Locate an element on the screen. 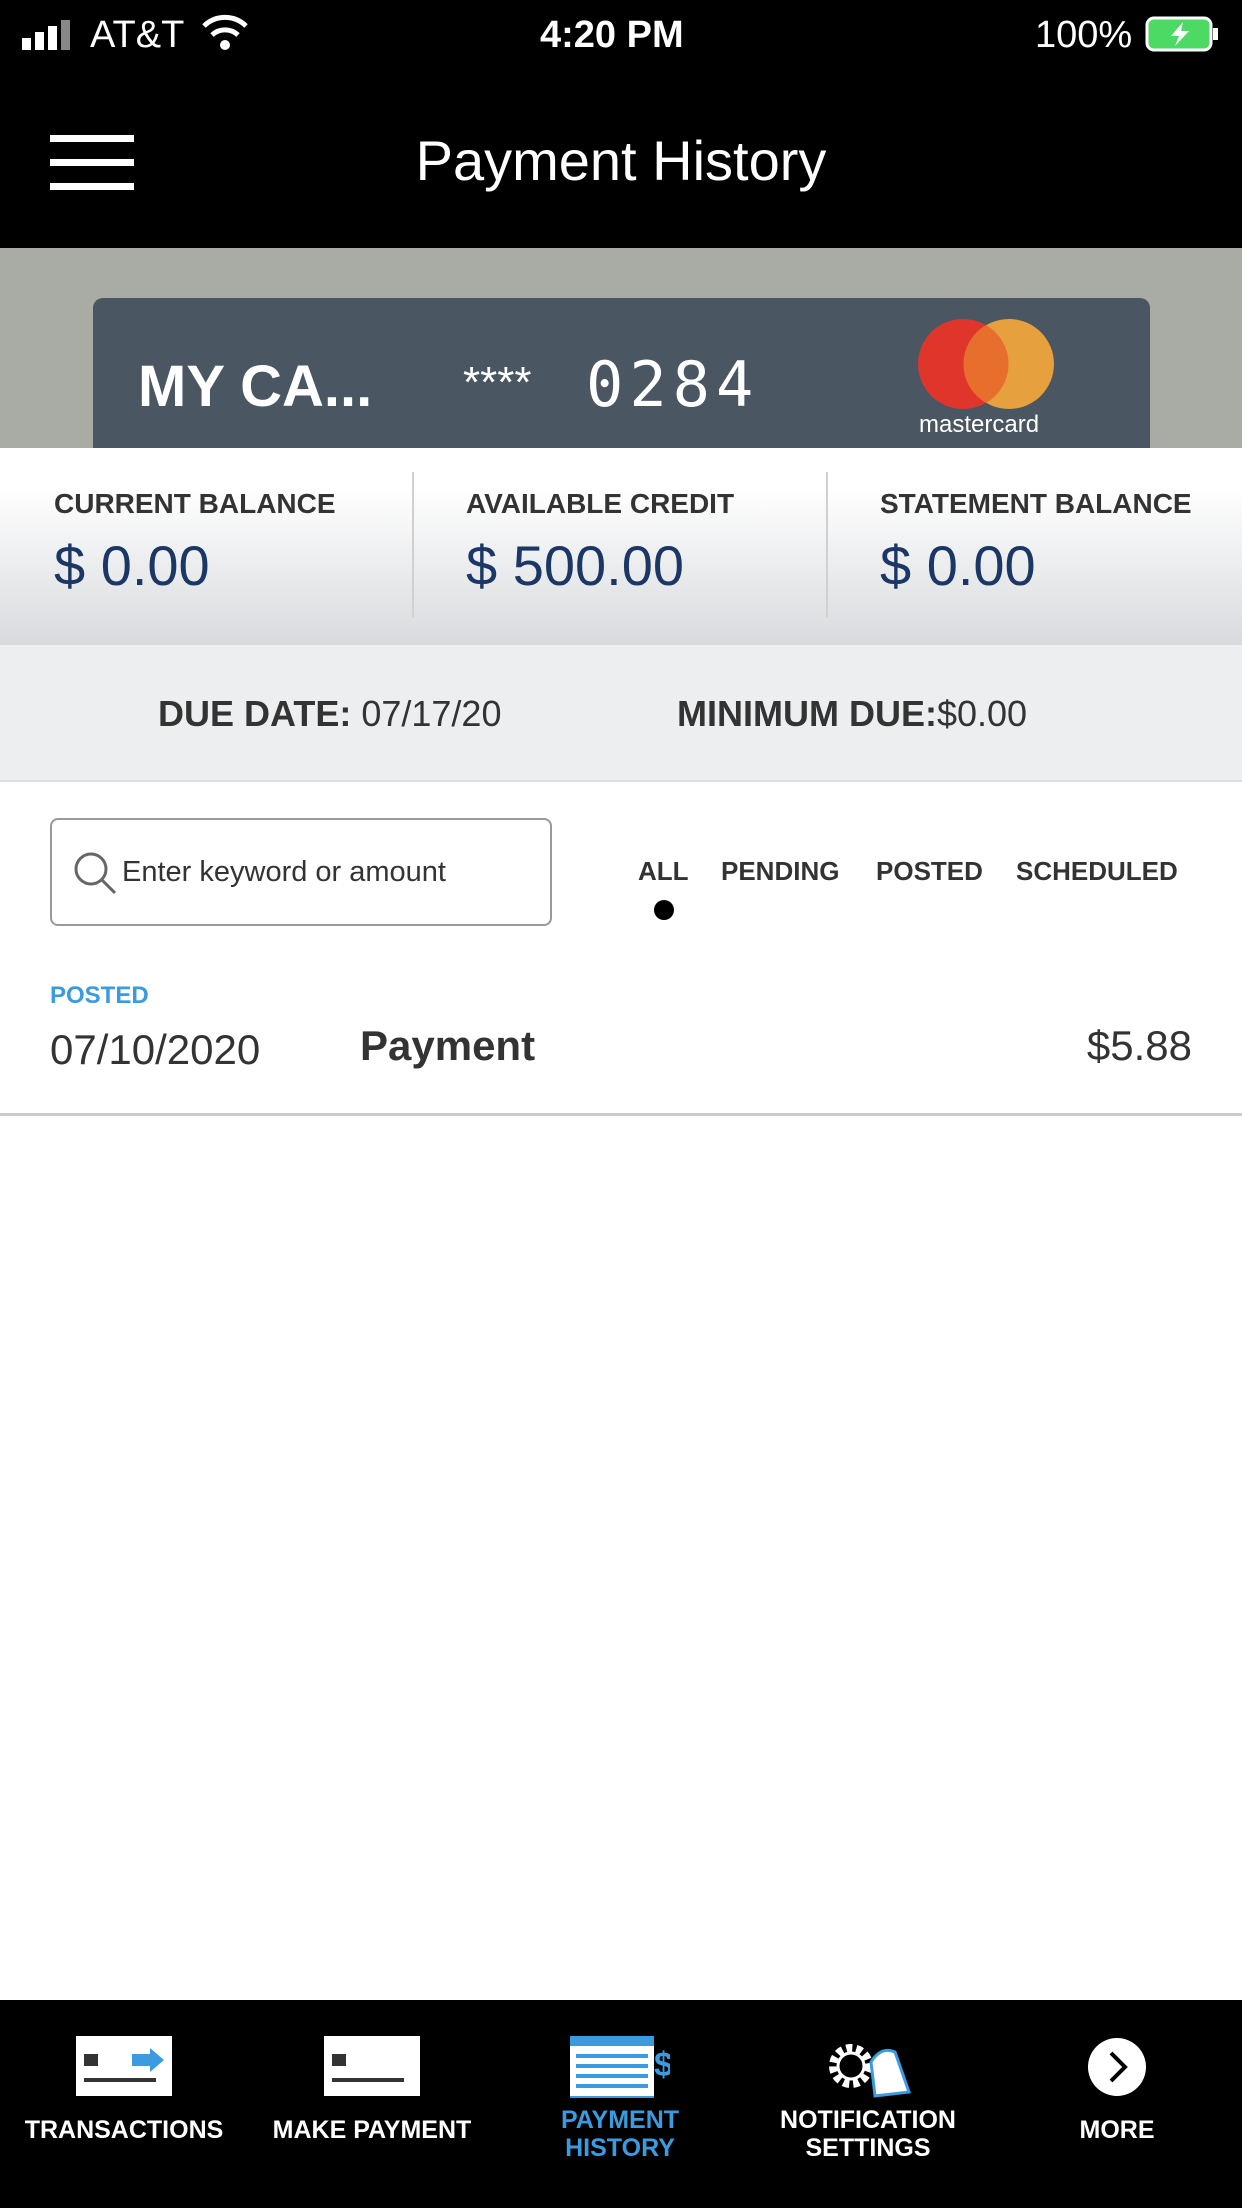 The width and height of the screenshot is (1242, 2208). card-mask: **** is located at coordinates (497, 382).